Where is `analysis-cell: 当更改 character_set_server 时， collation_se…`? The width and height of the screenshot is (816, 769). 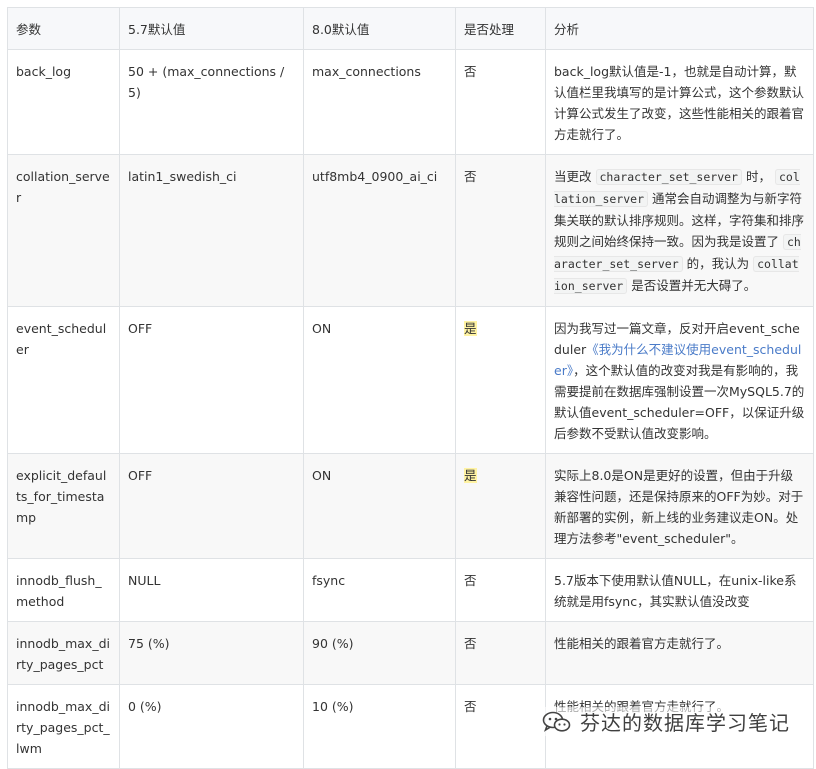 analysis-cell: 当更改 character_set_server 时， collation_se… is located at coordinates (679, 230).